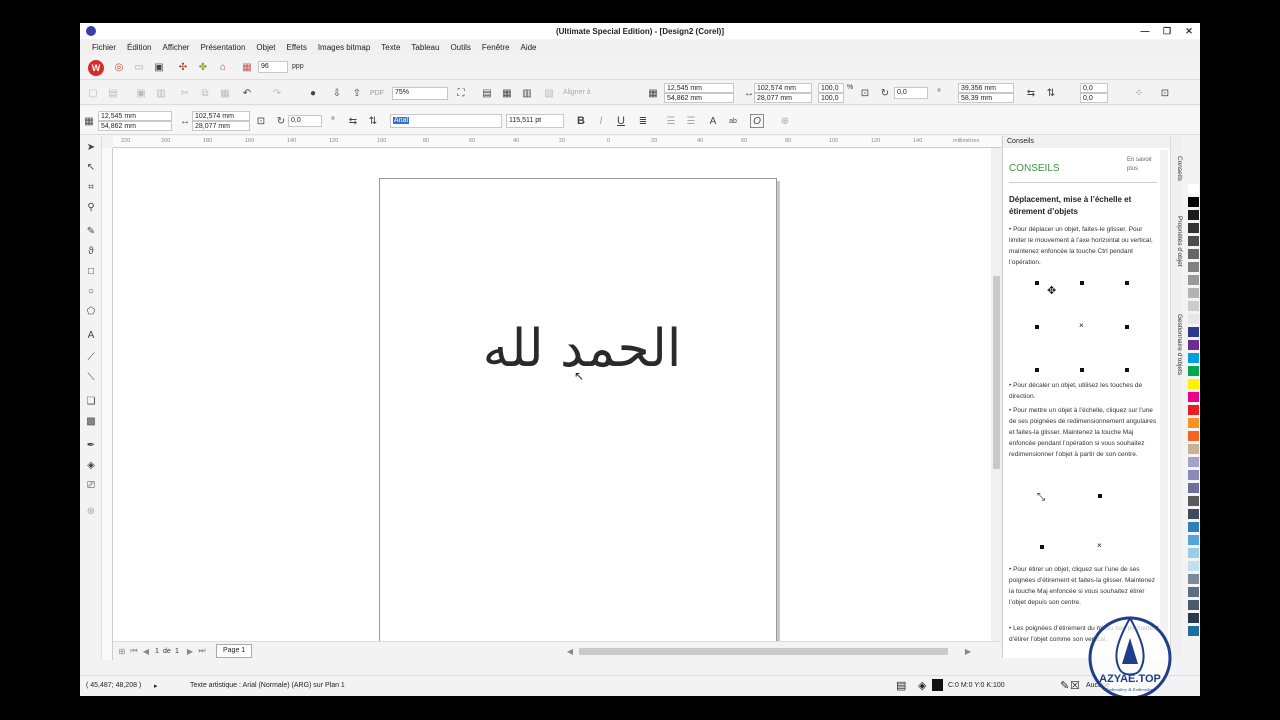 The height and width of the screenshot is (720, 1280). I want to click on redo-icon: ↷, so click(277, 93).